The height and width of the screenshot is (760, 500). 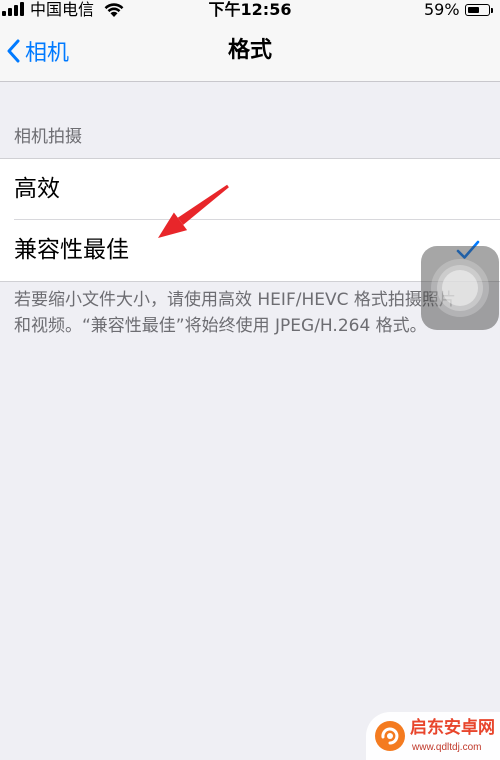 What do you see at coordinates (220, 326) in the screenshot?
I see `footer-line: 和视频。“兼容性最佳”将始终使用 JPEG/H.264 格式。` at bounding box center [220, 326].